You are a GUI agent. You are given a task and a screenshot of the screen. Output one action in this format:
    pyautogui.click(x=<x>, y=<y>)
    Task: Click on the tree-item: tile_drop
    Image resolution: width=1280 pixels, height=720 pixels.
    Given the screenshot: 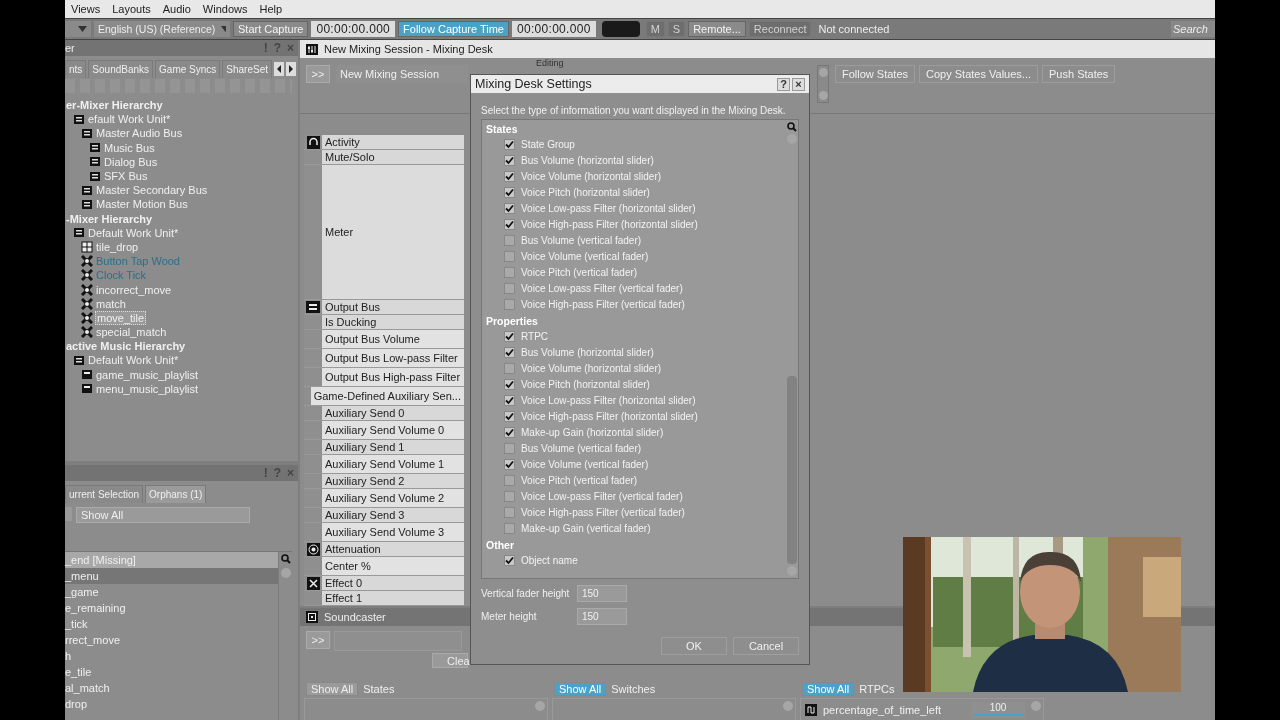 What is the action you would take?
    pyautogui.click(x=117, y=246)
    